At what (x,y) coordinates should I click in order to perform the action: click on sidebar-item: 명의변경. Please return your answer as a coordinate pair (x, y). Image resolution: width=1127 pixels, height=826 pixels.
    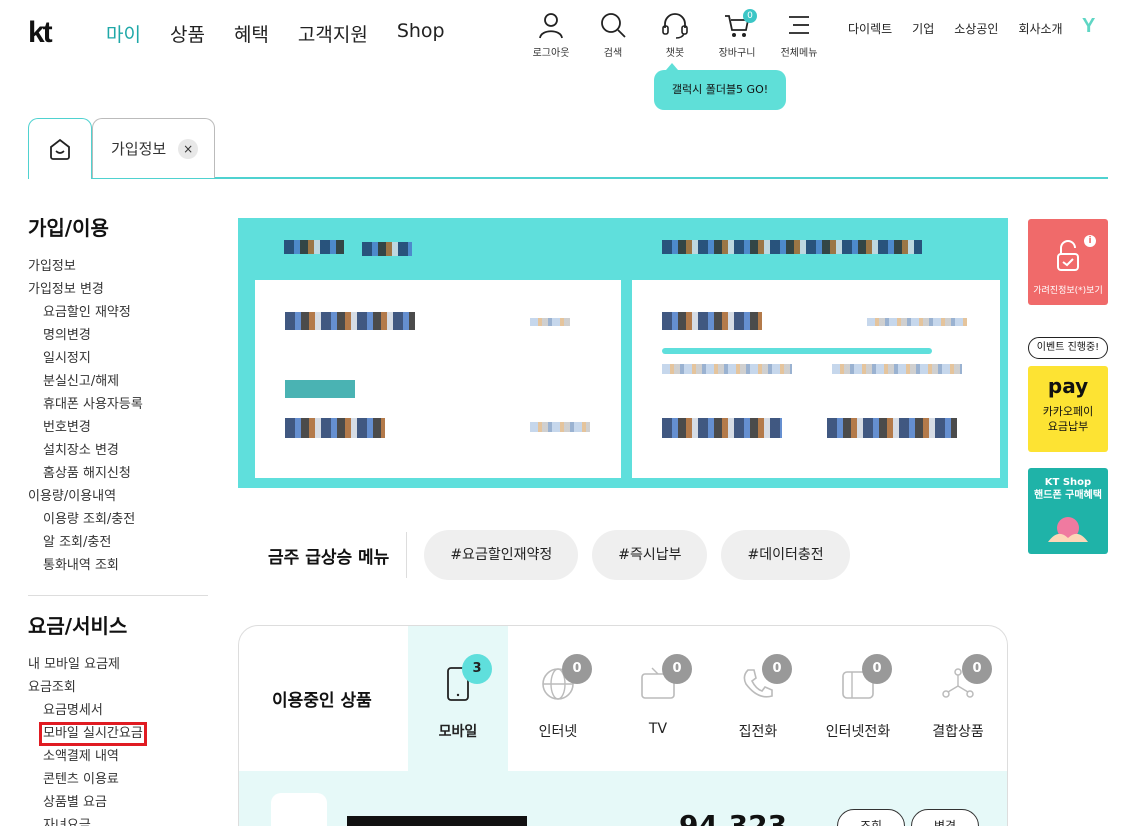
    Looking at the image, I should click on (118, 335).